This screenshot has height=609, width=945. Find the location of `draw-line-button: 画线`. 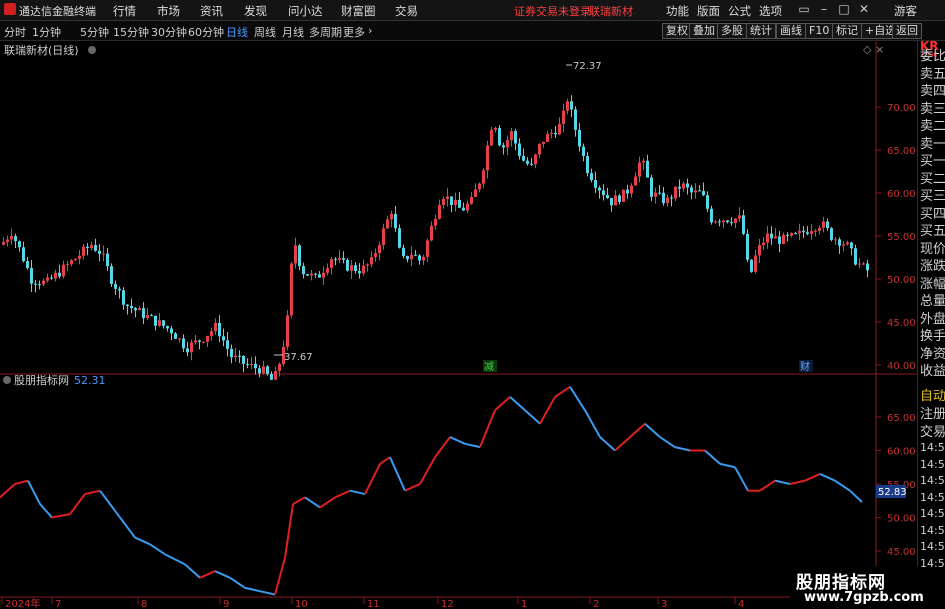

draw-line-button: 画线 is located at coordinates (791, 31).